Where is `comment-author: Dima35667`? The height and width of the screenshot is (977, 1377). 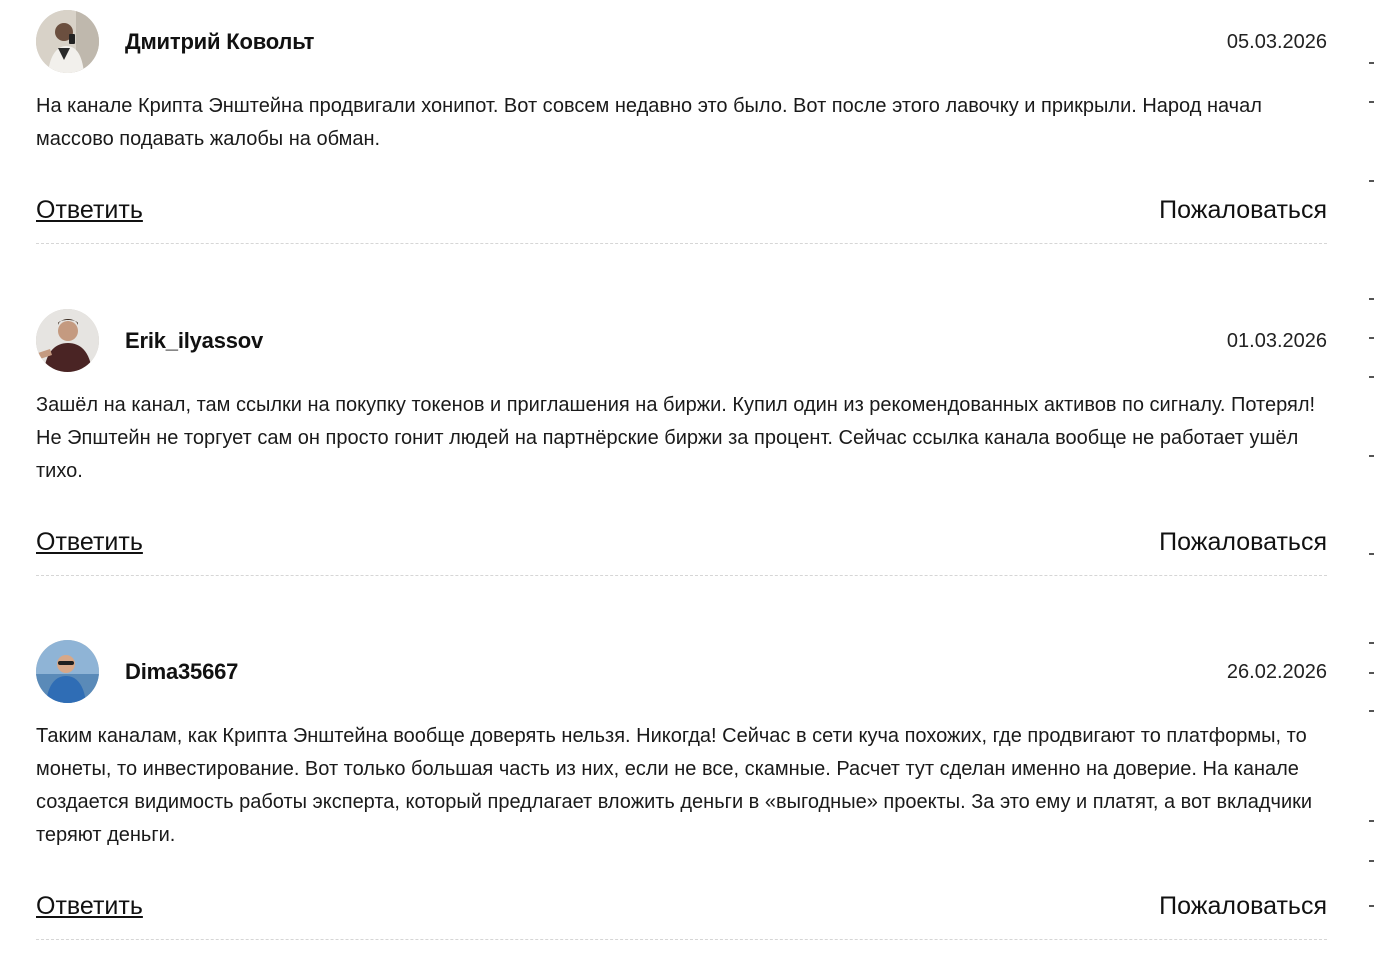 comment-author: Dima35667 is located at coordinates (182, 671).